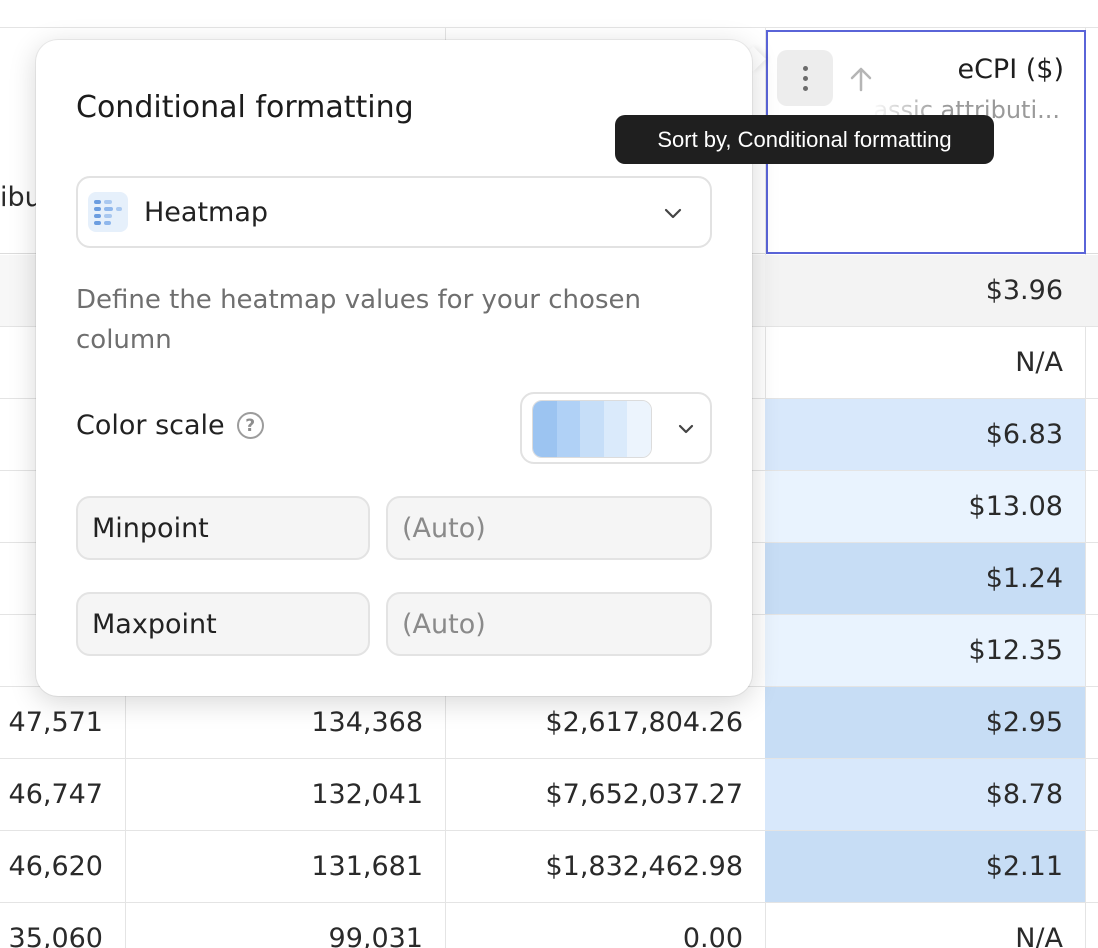 The image size is (1098, 948). Describe the element at coordinates (925, 866) in the screenshot. I see `table-cell-c4: $2.11` at that location.